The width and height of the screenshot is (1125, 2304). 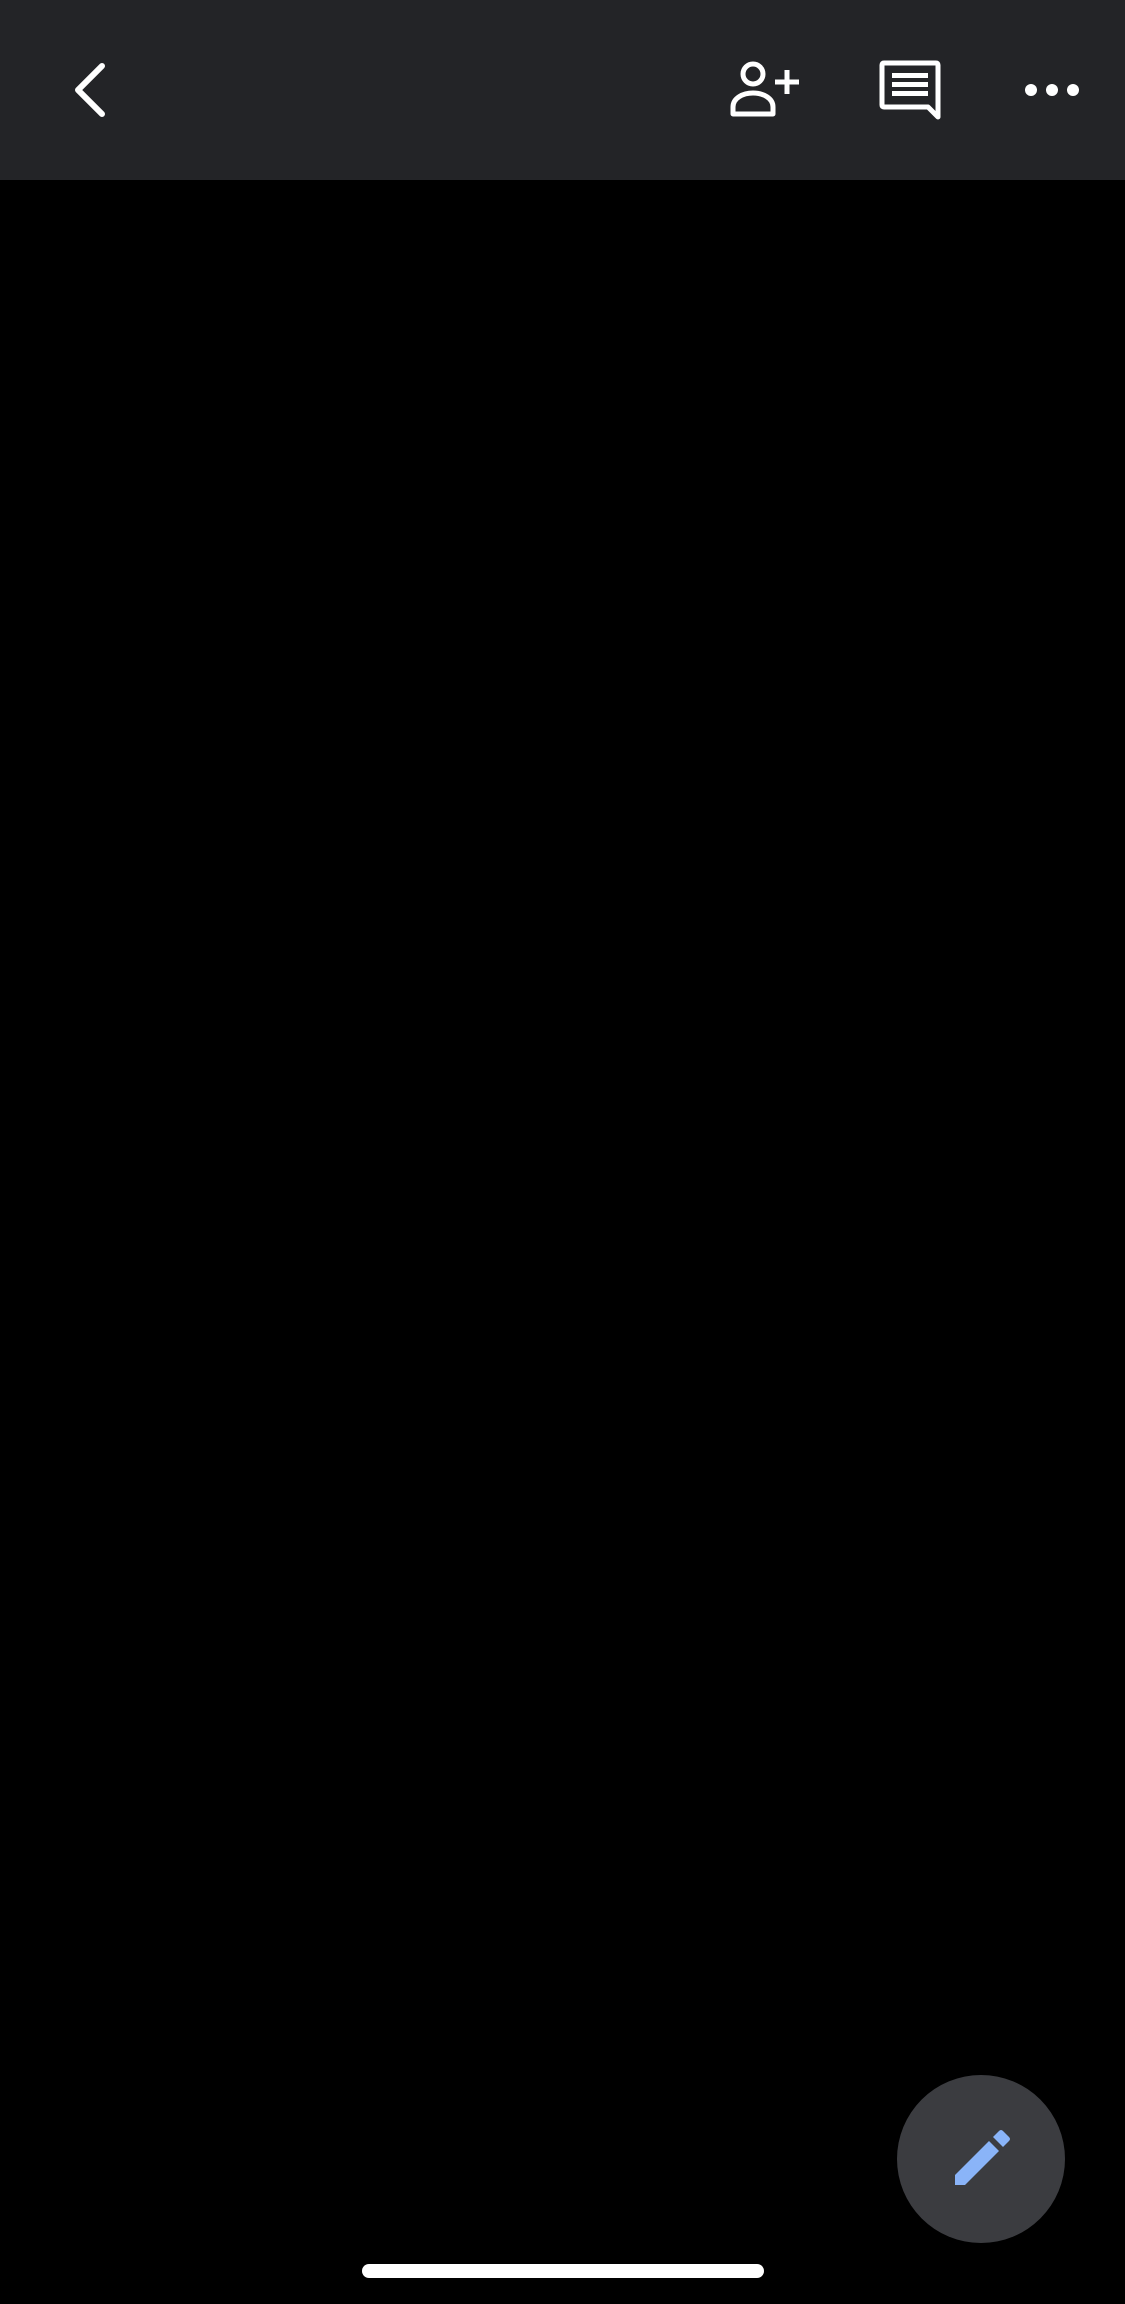 What do you see at coordinates (562, 90) in the screenshot?
I see `top-app-bar` at bounding box center [562, 90].